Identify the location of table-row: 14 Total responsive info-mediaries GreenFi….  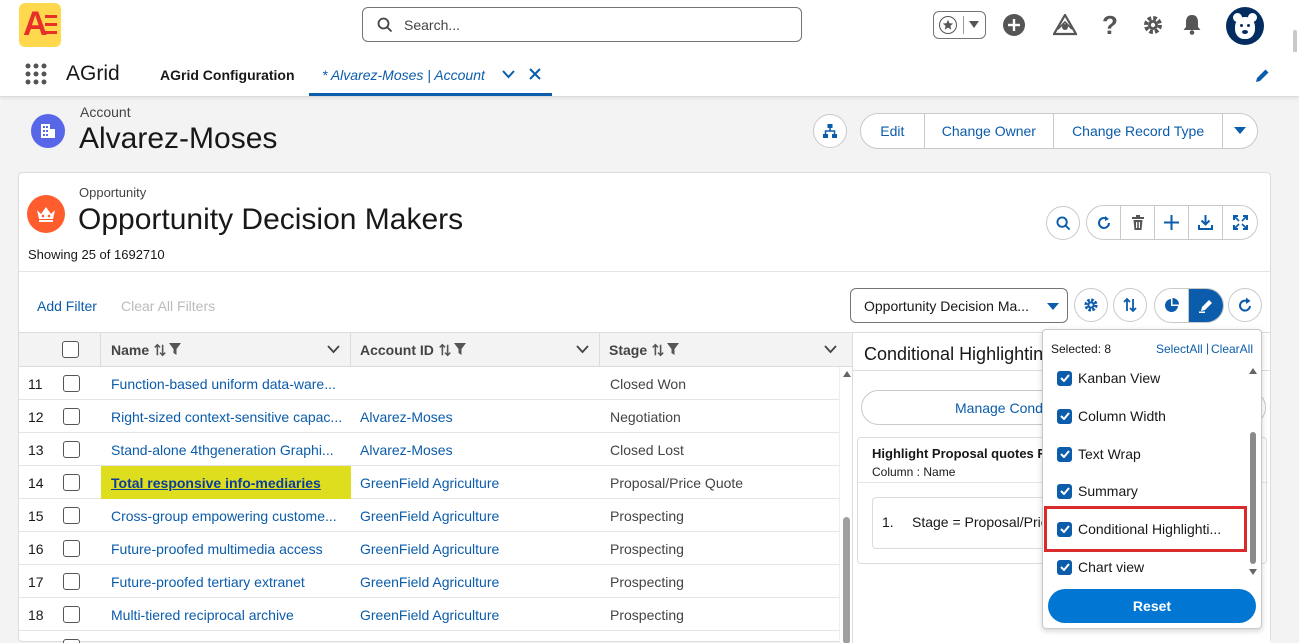
(429, 482).